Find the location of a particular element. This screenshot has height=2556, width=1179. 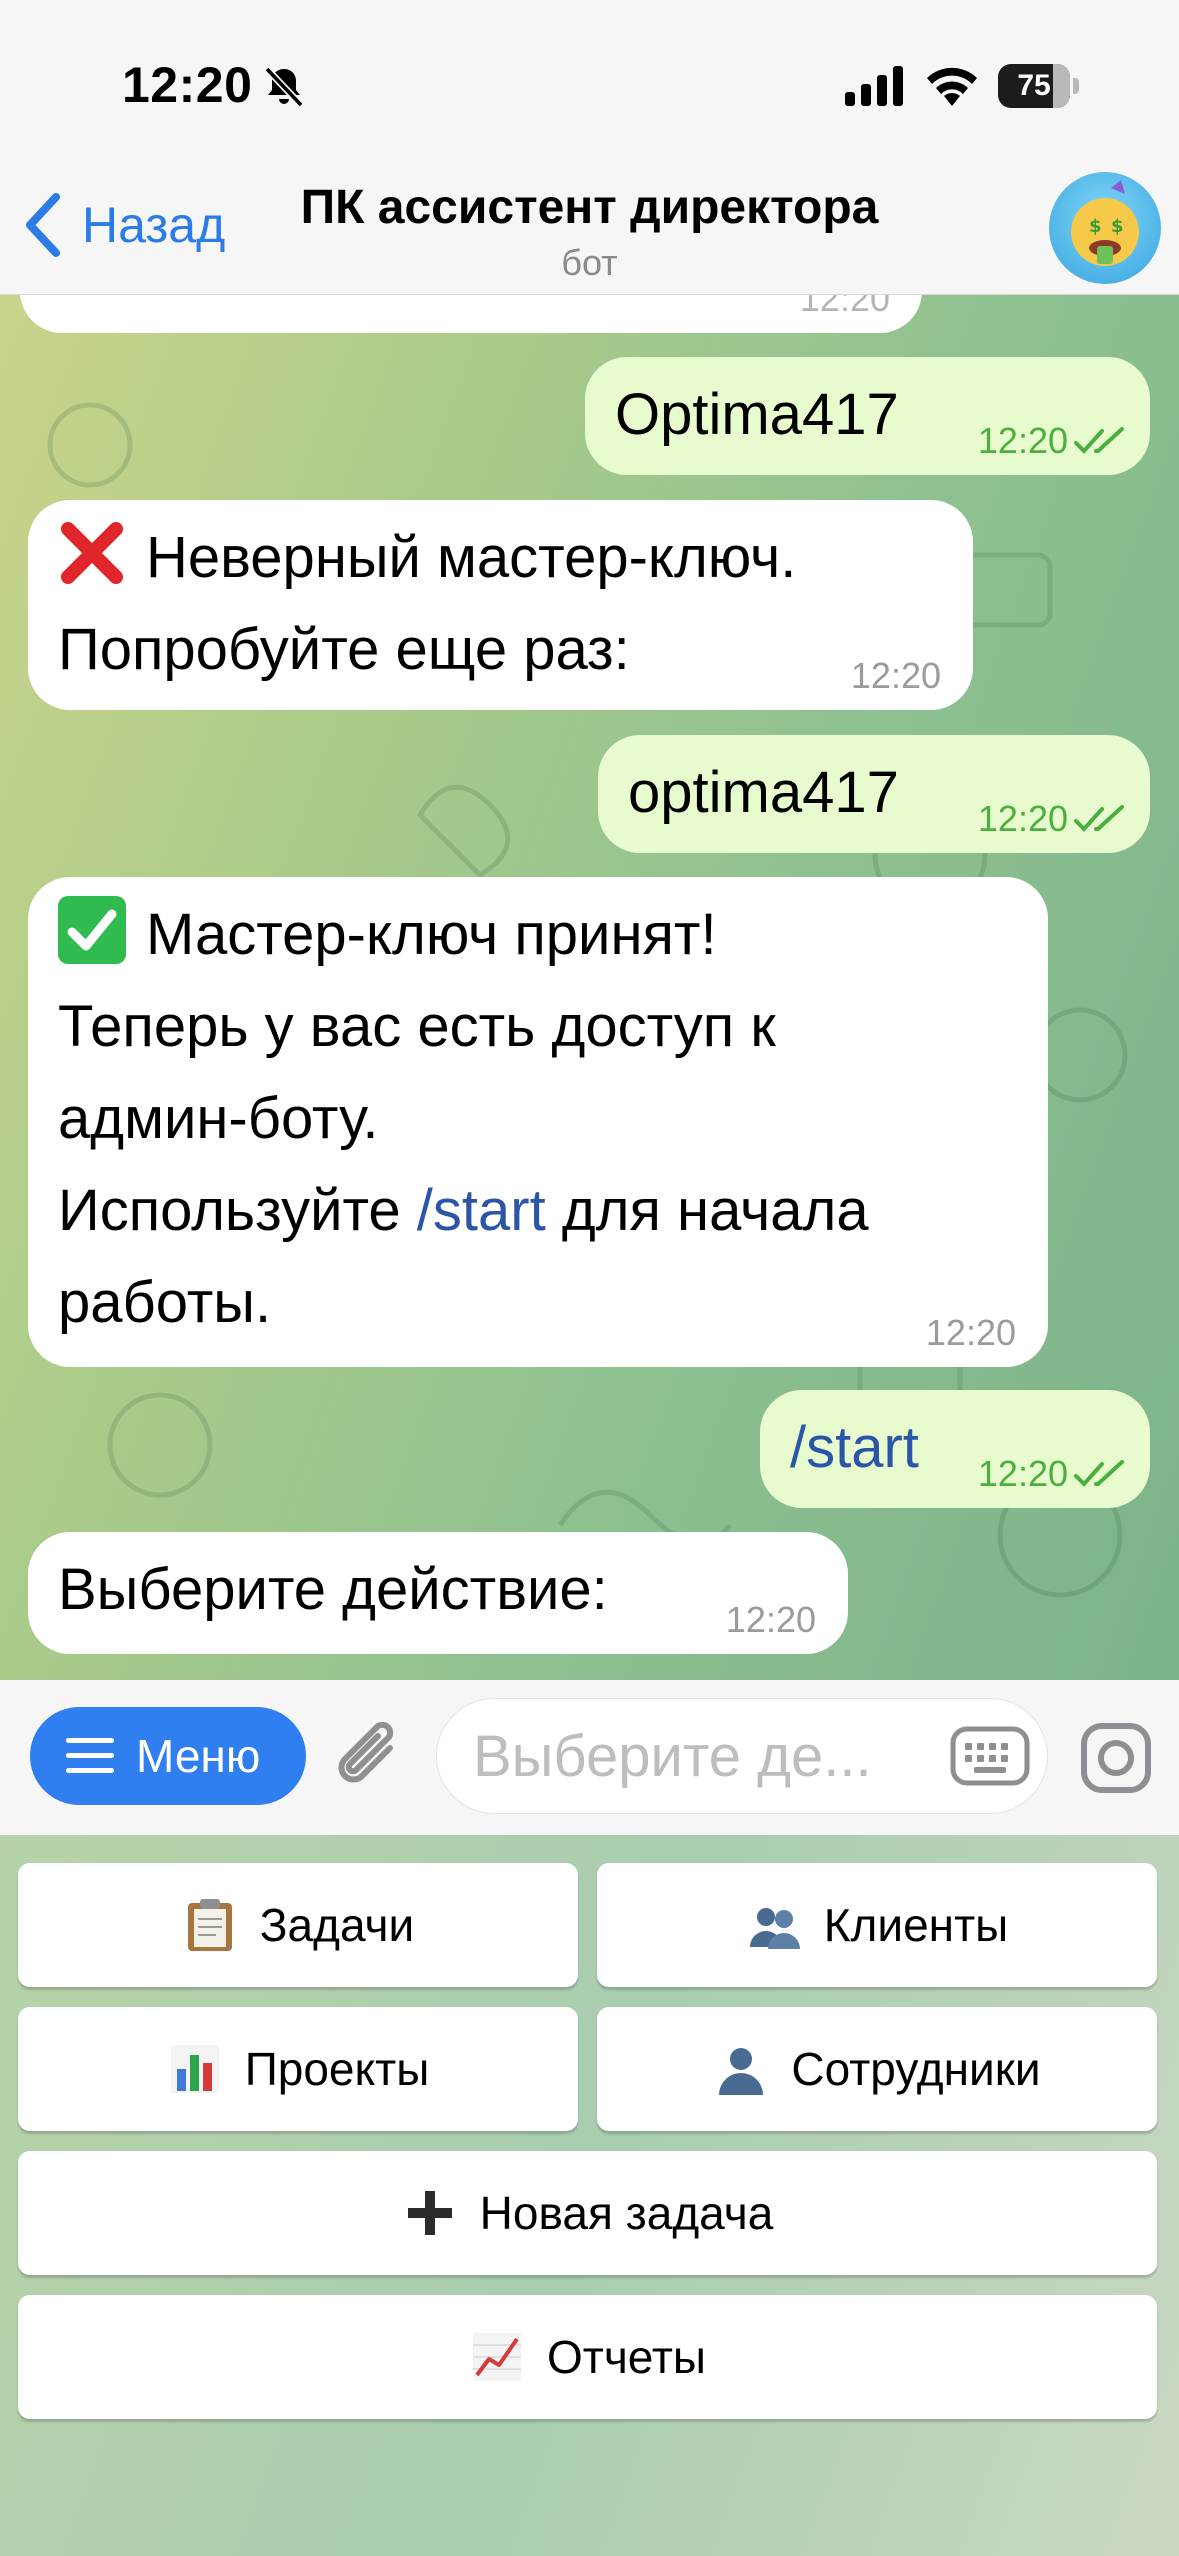

message-text-line: Мастер-ключ принят! is located at coordinates (431, 934).